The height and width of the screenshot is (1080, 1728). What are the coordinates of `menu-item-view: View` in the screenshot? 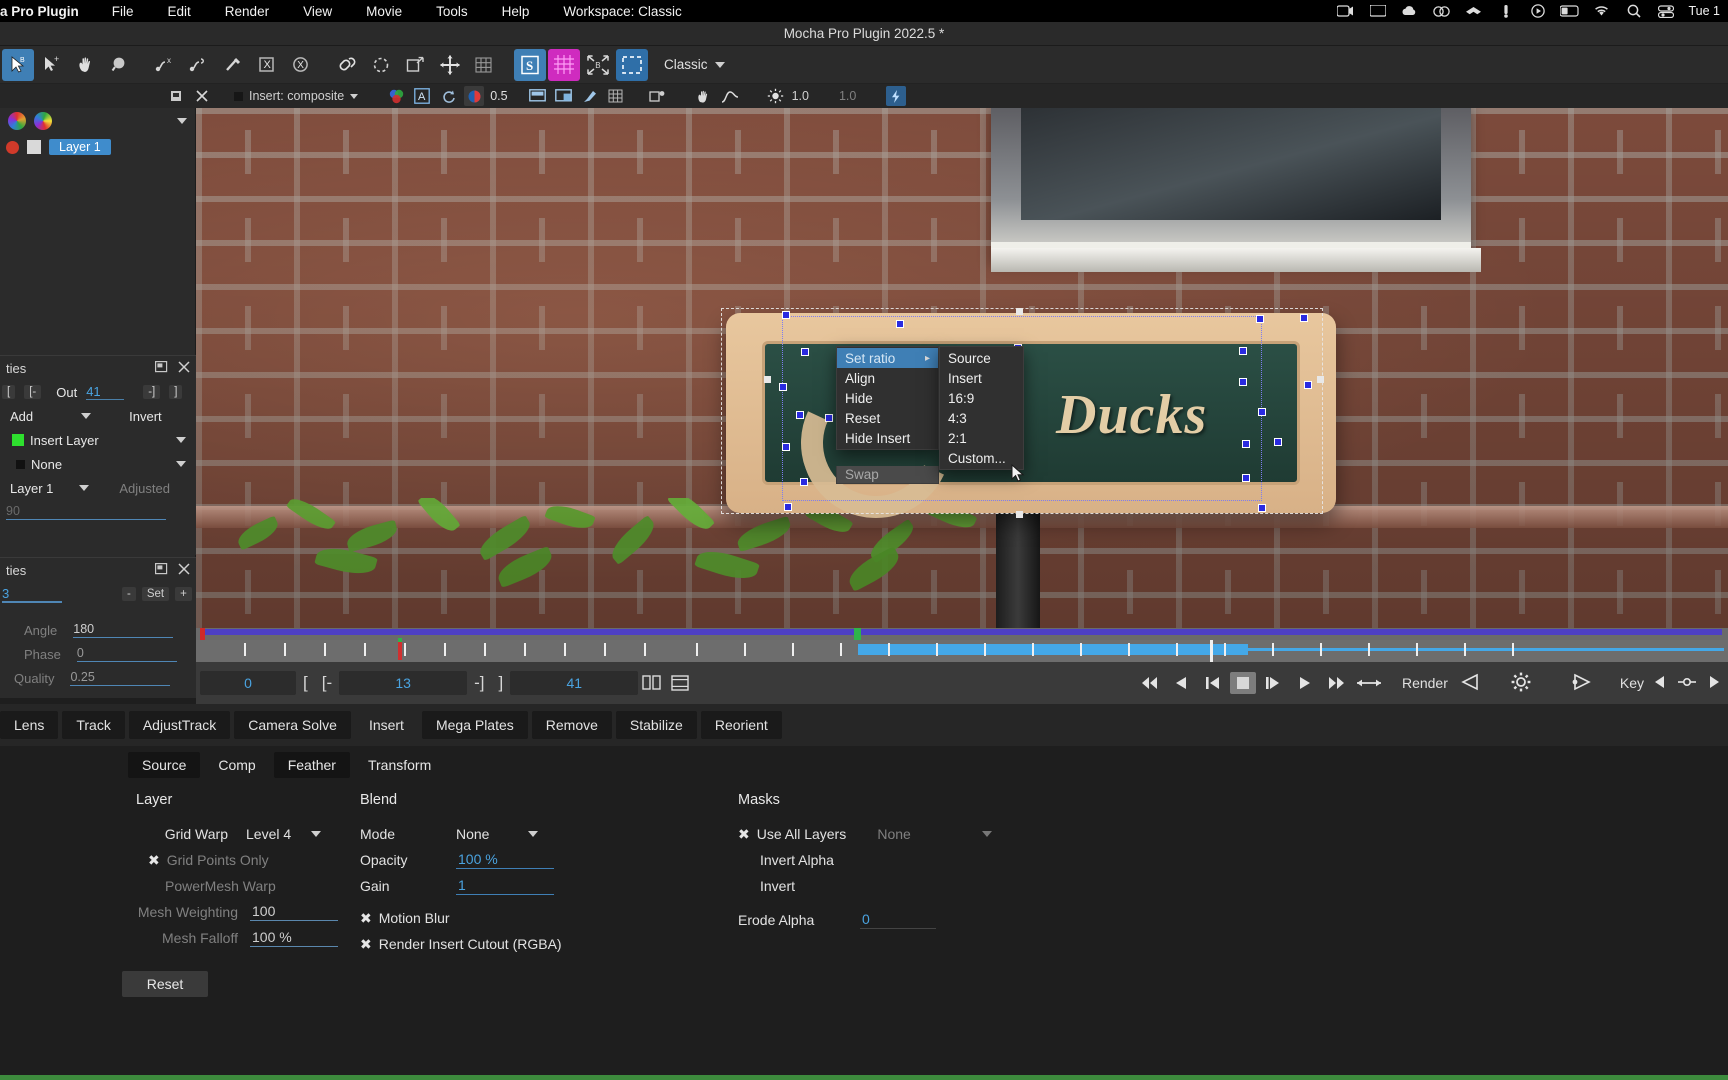 It's located at (317, 11).